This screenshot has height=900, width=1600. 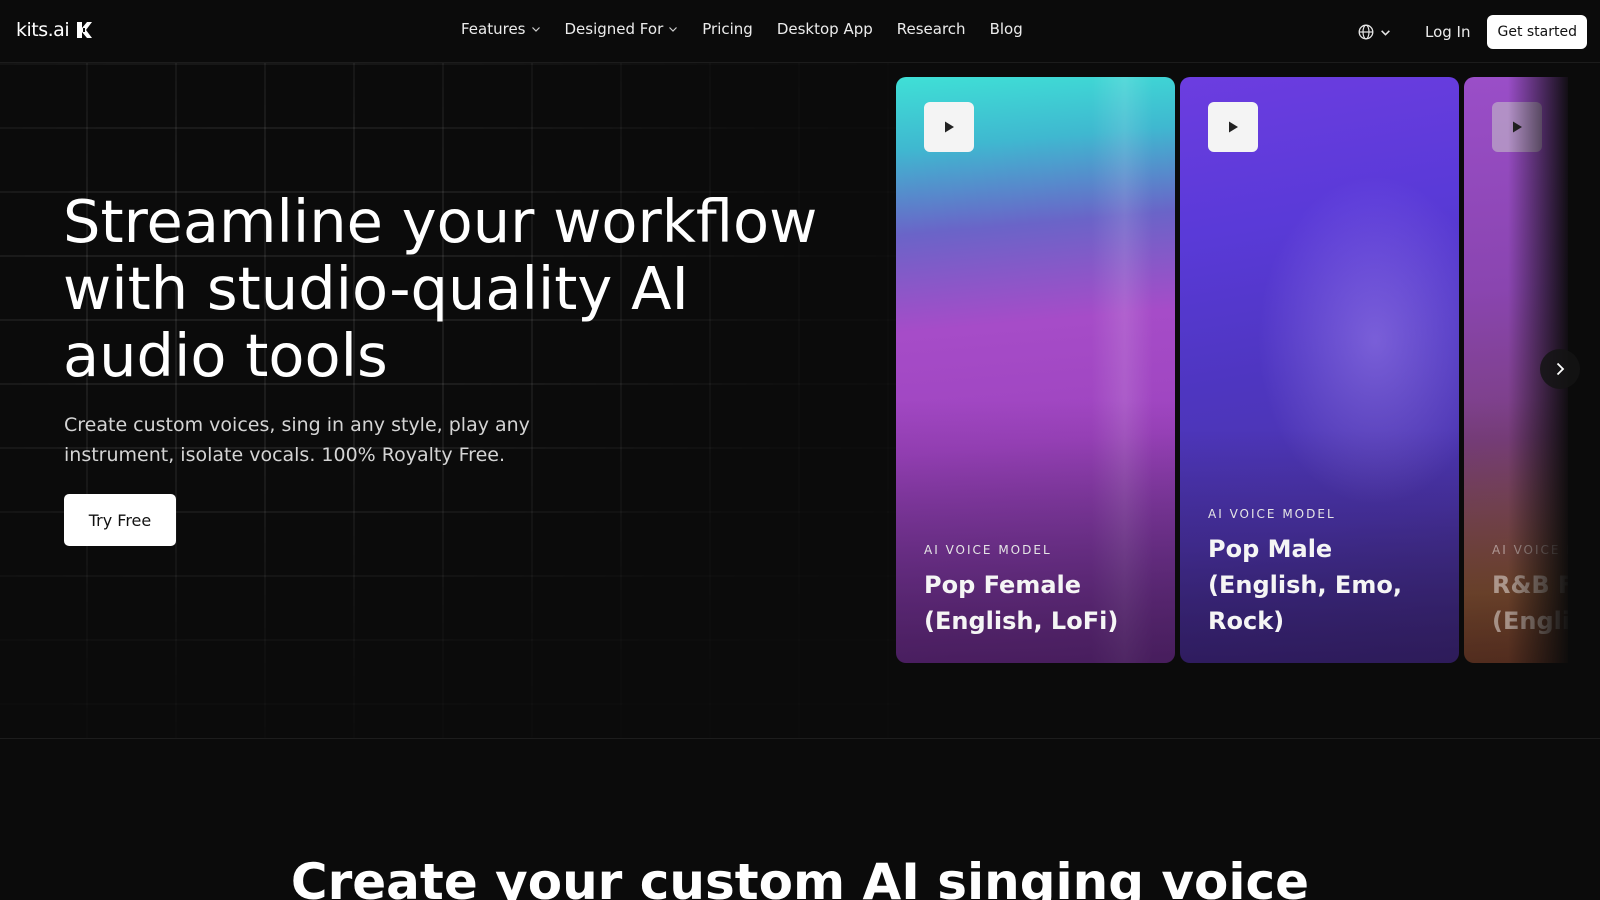 I want to click on chevron-right-icon, so click(x=1560, y=369).